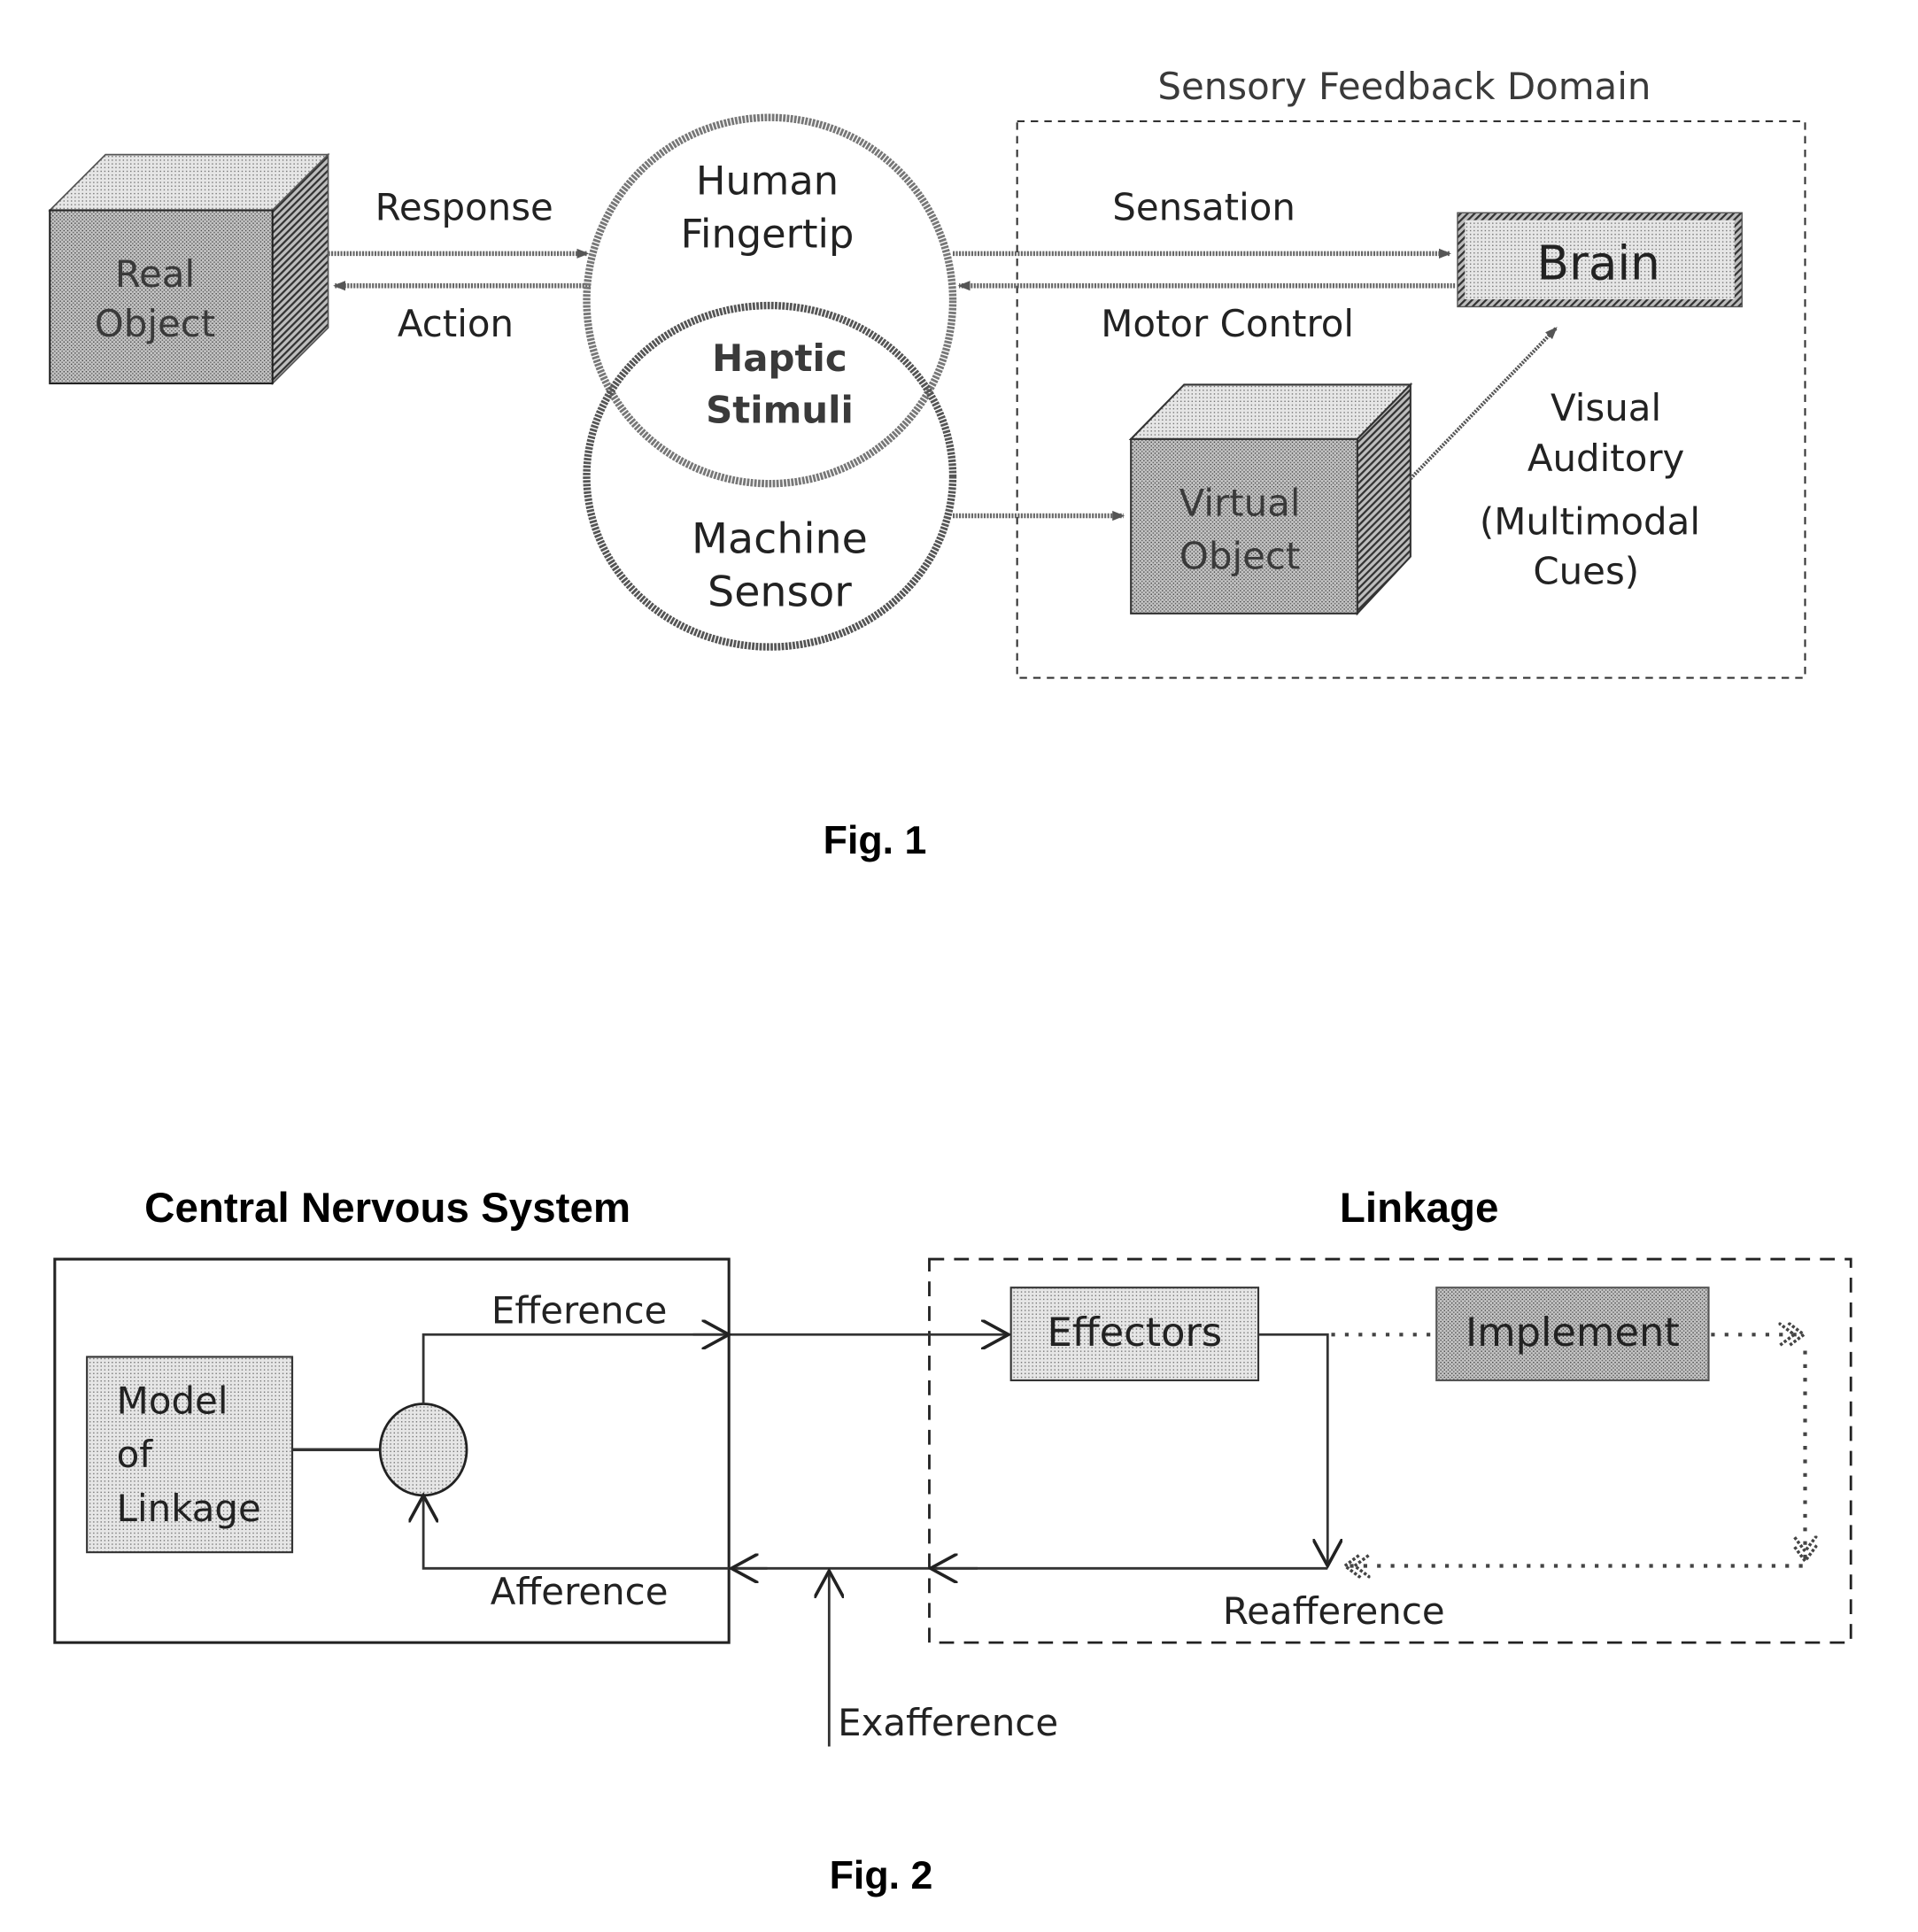 This screenshot has width=1918, height=1932. I want to click on visual-label: Visual, so click(1606, 407).